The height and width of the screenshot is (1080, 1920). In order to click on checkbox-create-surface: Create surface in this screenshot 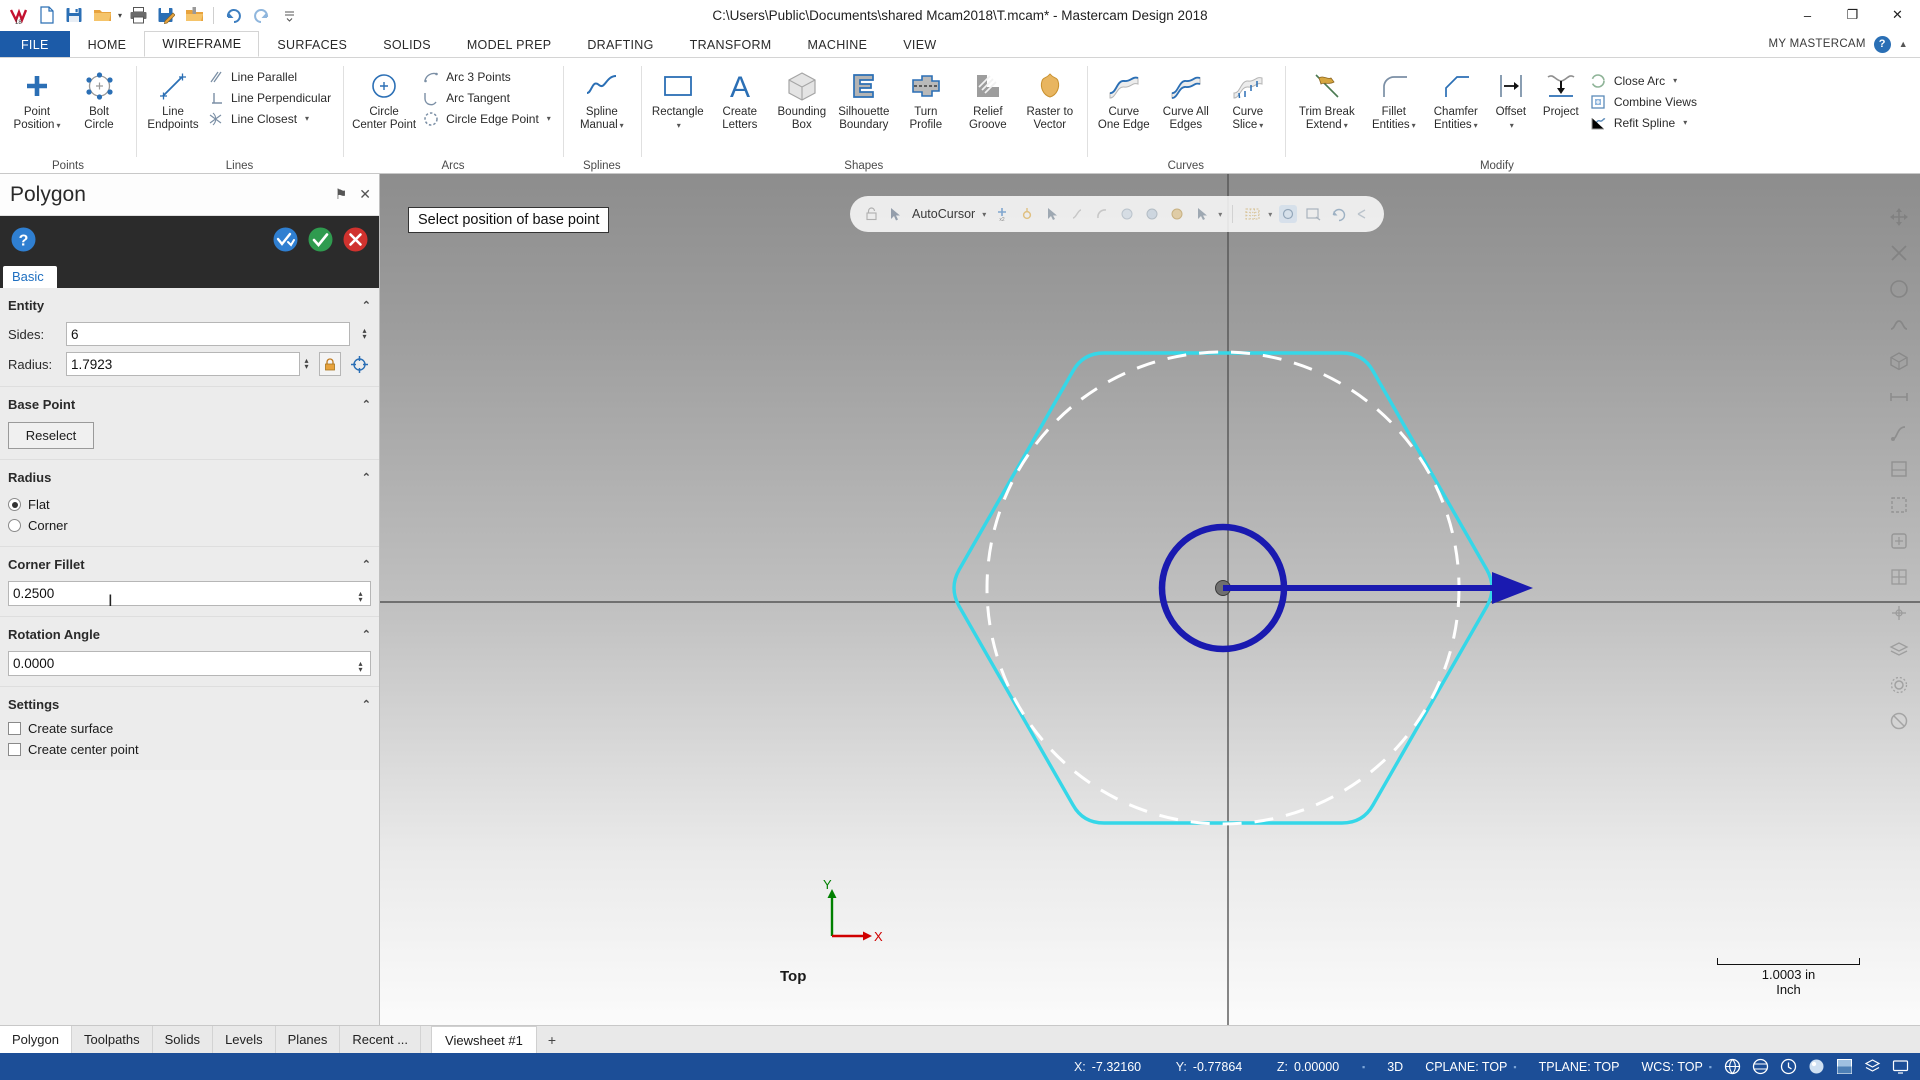, I will do `click(189, 728)`.